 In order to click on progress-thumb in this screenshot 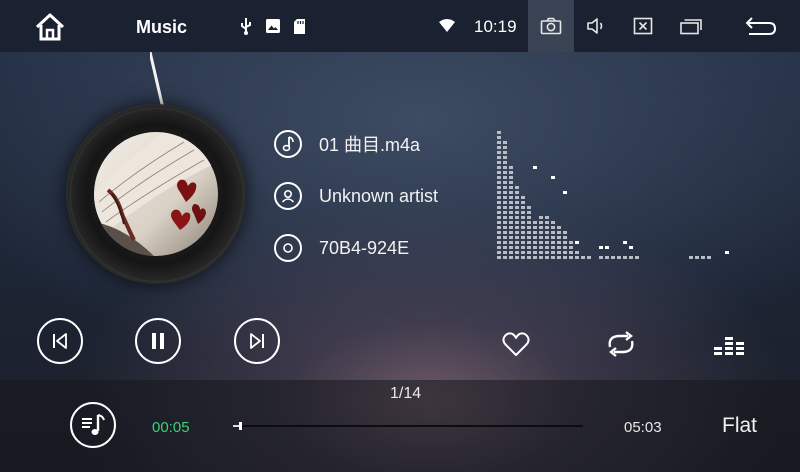, I will do `click(240, 426)`.